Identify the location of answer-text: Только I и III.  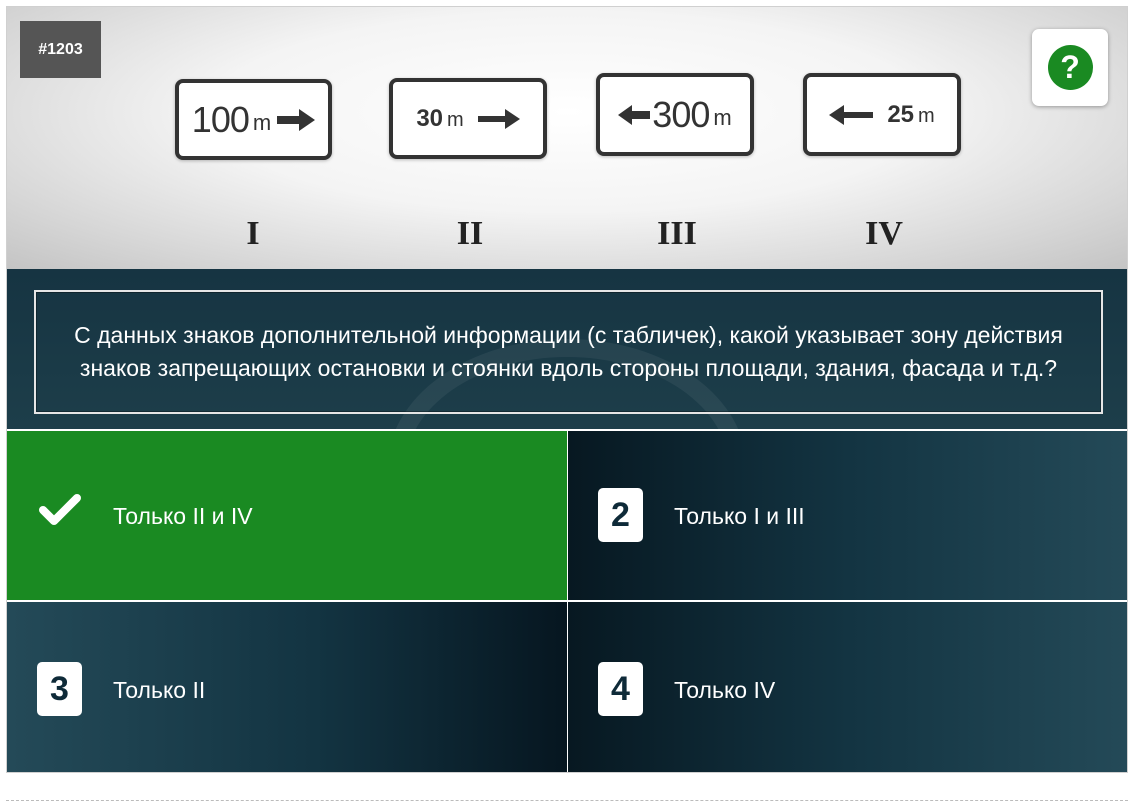
(739, 516).